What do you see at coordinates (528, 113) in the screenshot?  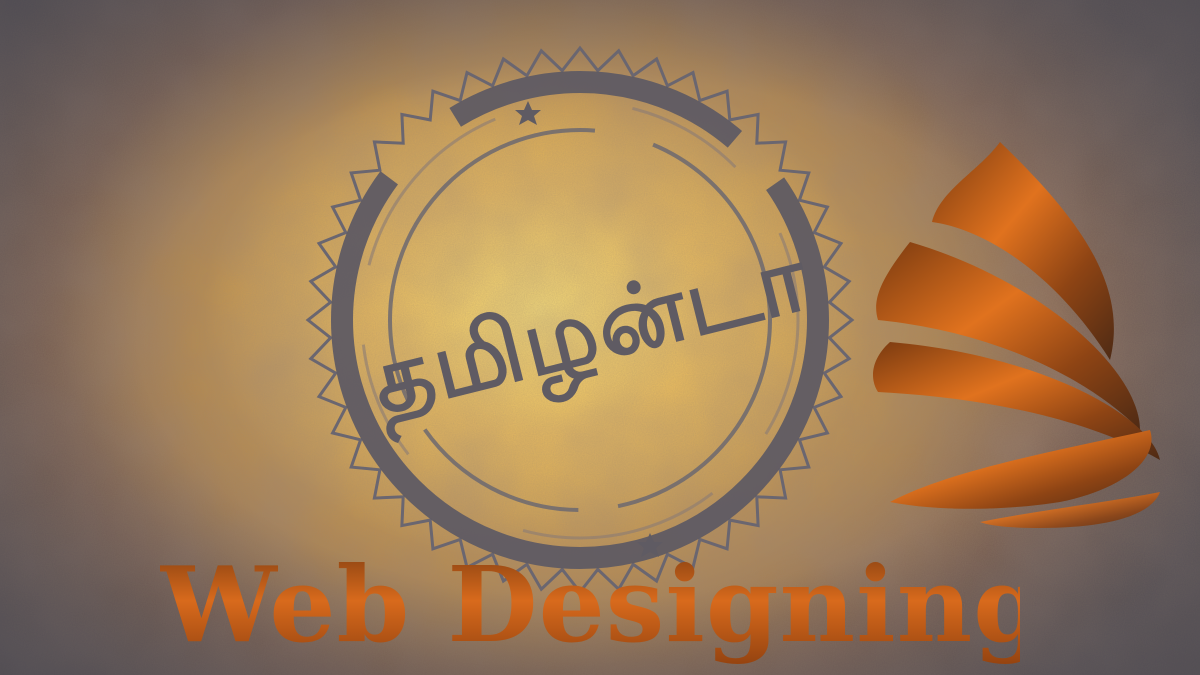 I see `star-icon` at bounding box center [528, 113].